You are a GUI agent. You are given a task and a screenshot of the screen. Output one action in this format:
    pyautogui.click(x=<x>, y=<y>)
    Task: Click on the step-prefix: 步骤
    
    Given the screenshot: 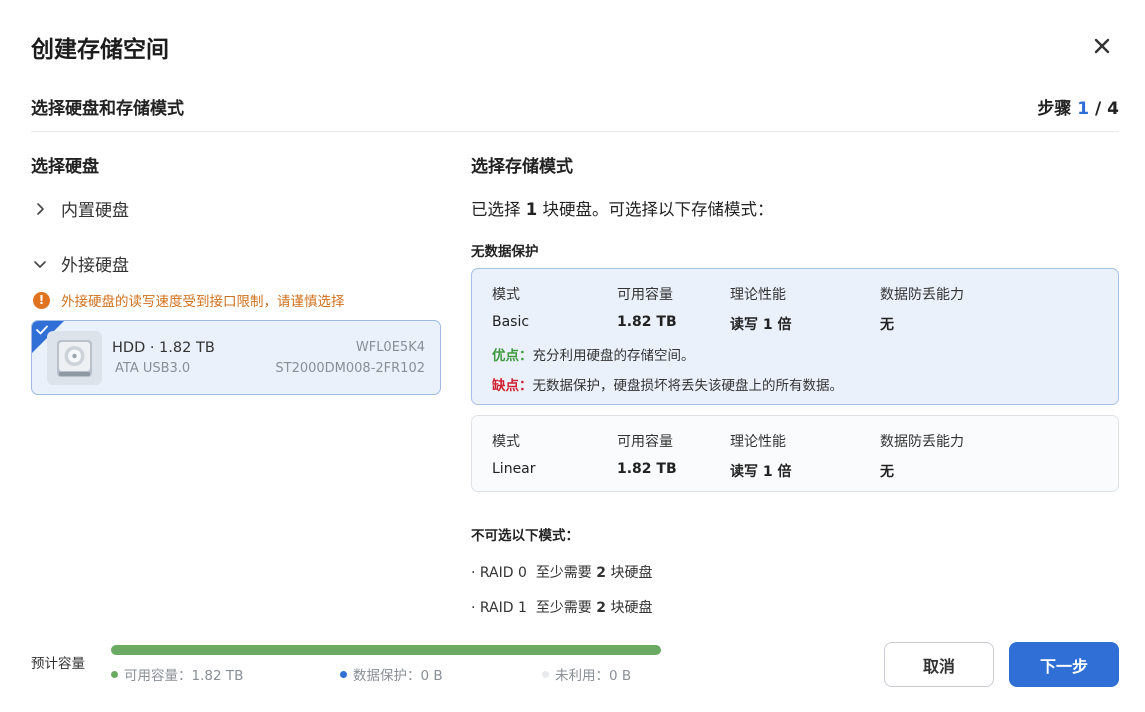 What is the action you would take?
    pyautogui.click(x=1057, y=109)
    